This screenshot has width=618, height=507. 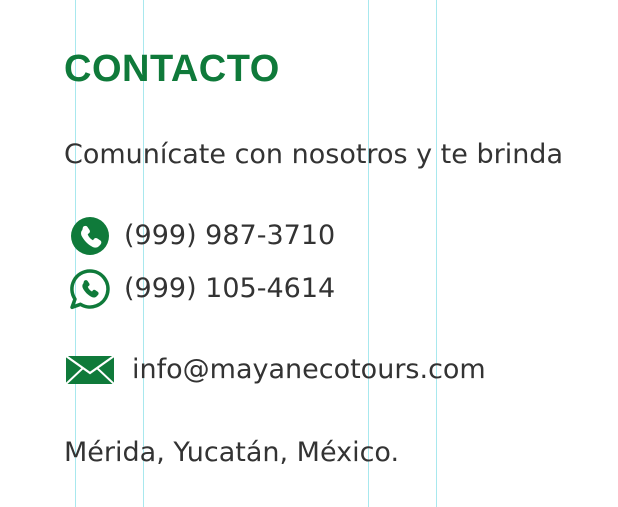 I want to click on envelope-icon, so click(x=90, y=370).